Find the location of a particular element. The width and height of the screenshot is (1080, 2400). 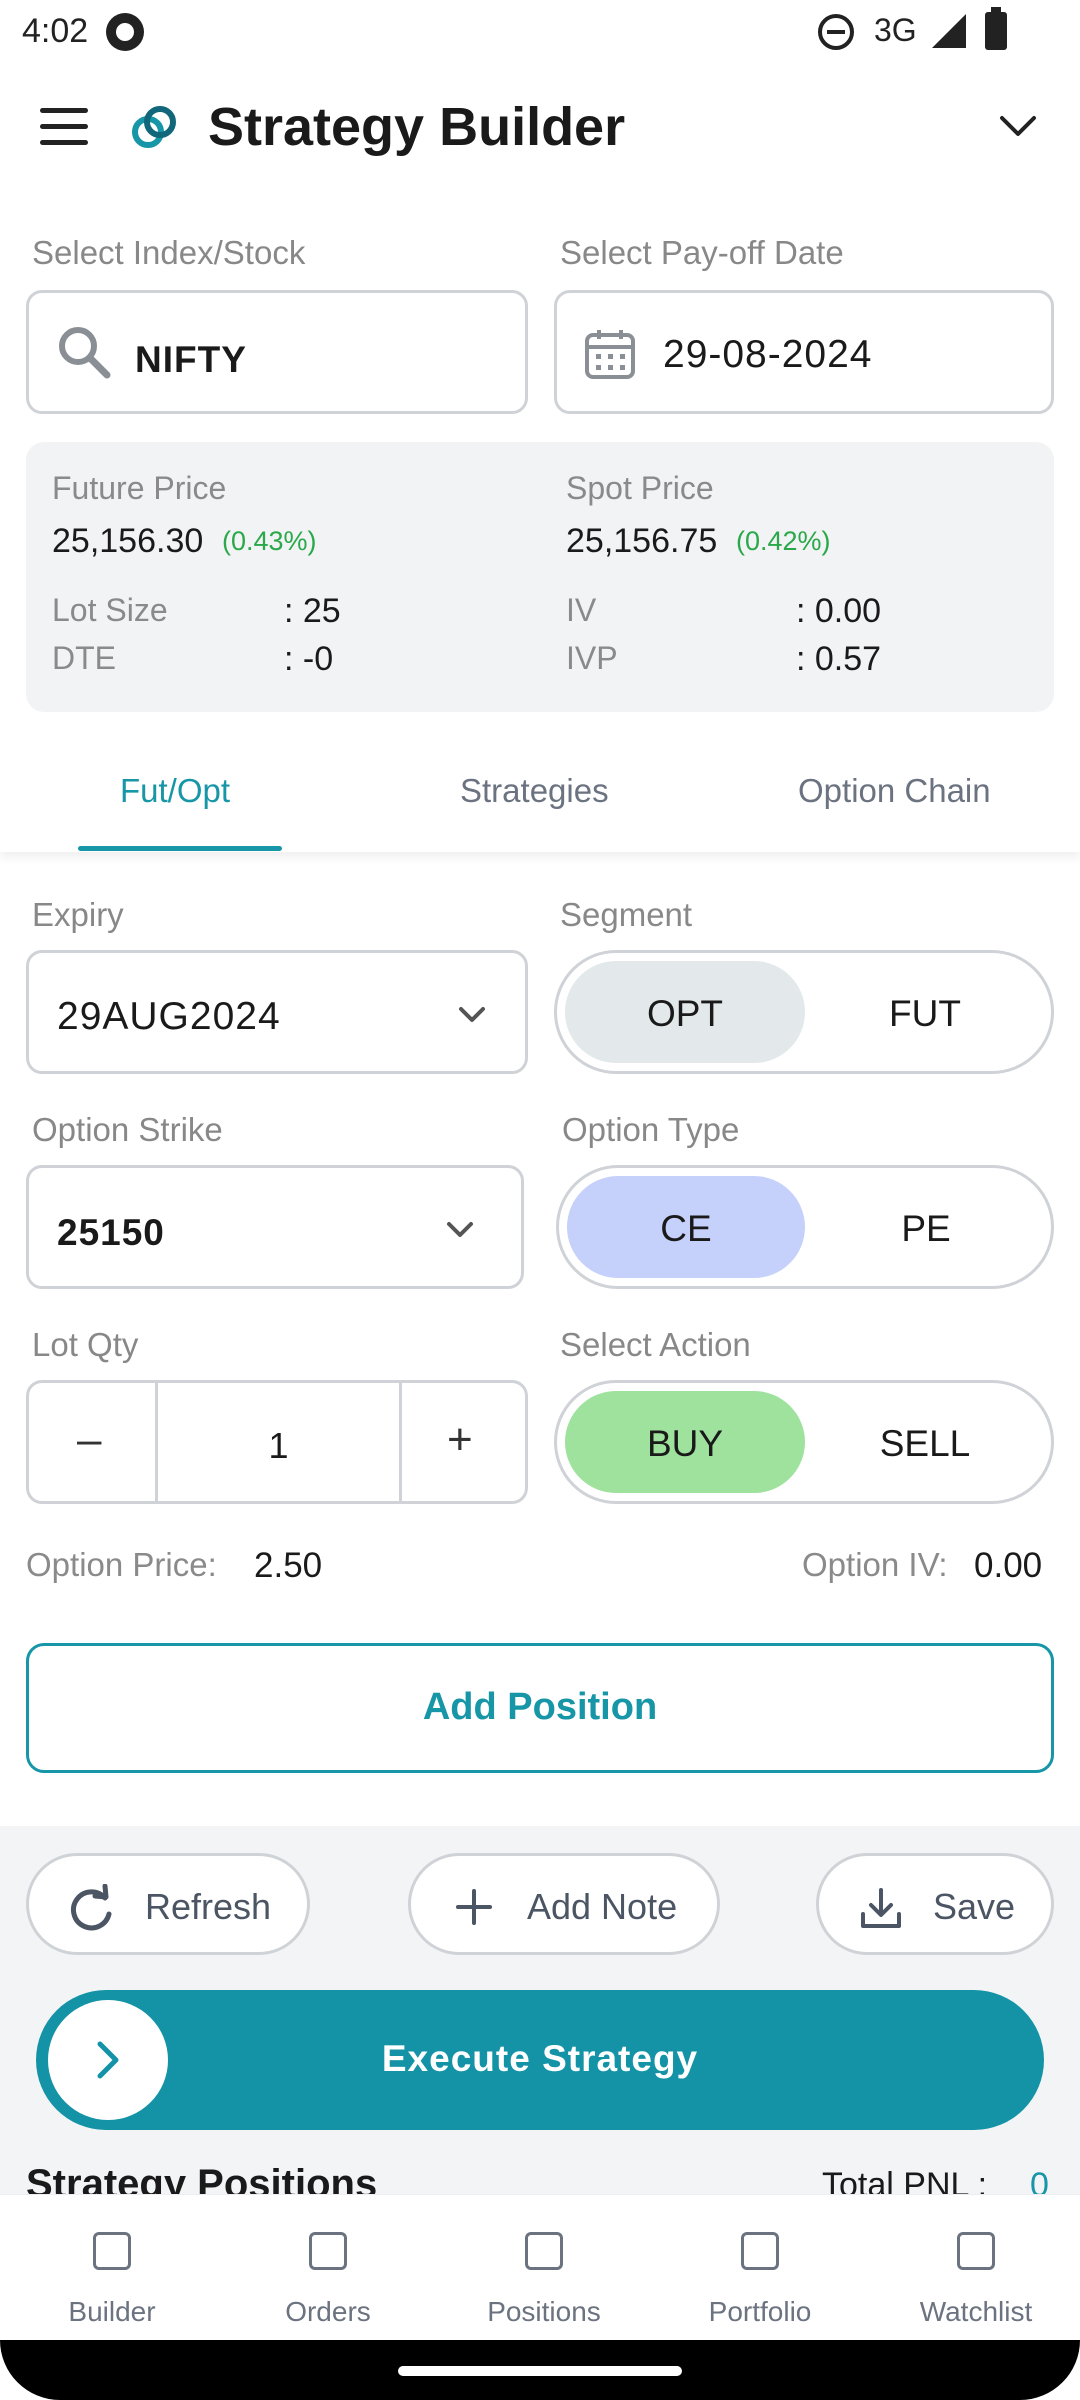

lot-size-label: Lot Size is located at coordinates (110, 610).